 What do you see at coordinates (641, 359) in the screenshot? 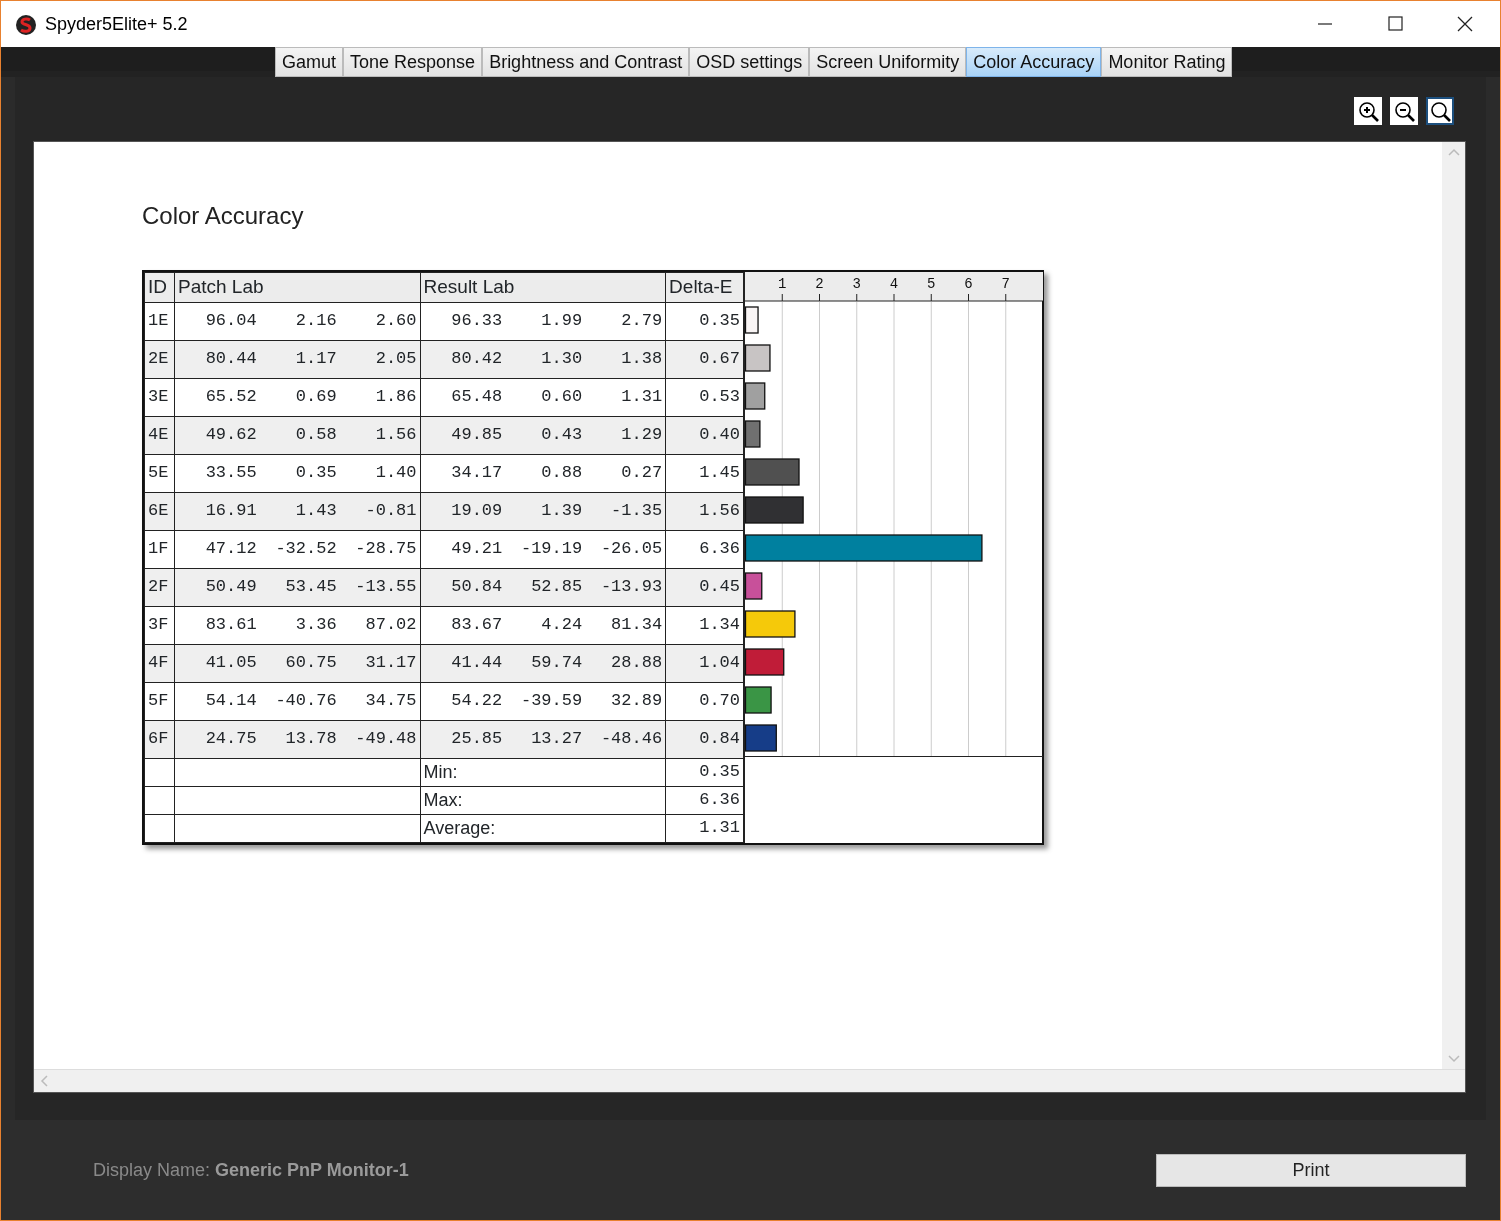
I see `table-cell-text: 1.38` at bounding box center [641, 359].